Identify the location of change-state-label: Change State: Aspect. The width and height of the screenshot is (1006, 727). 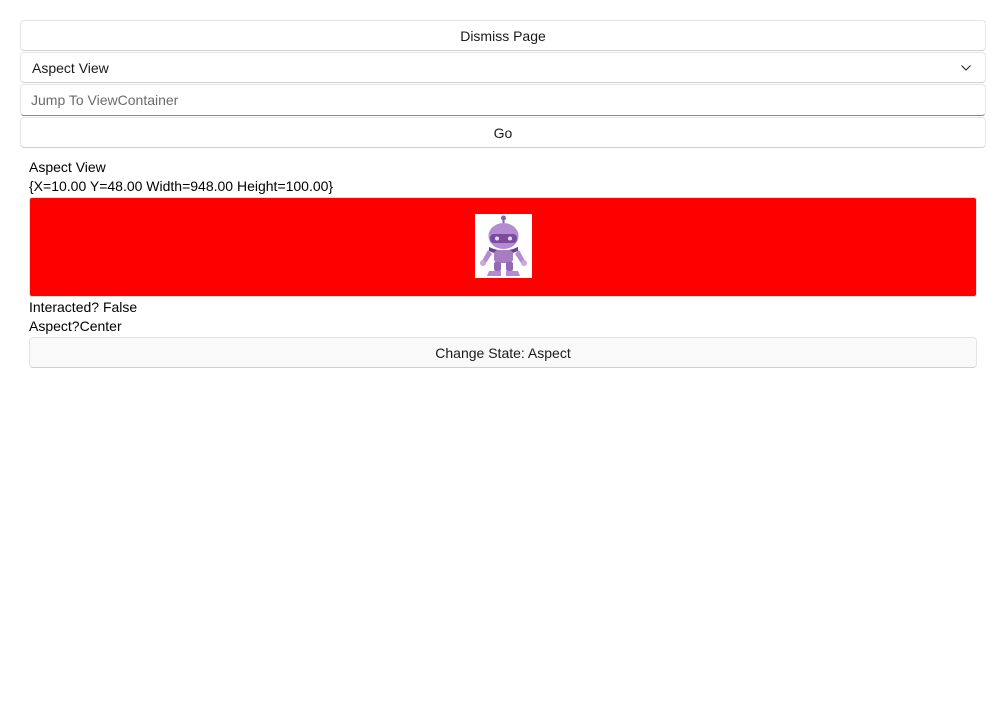
(503, 352).